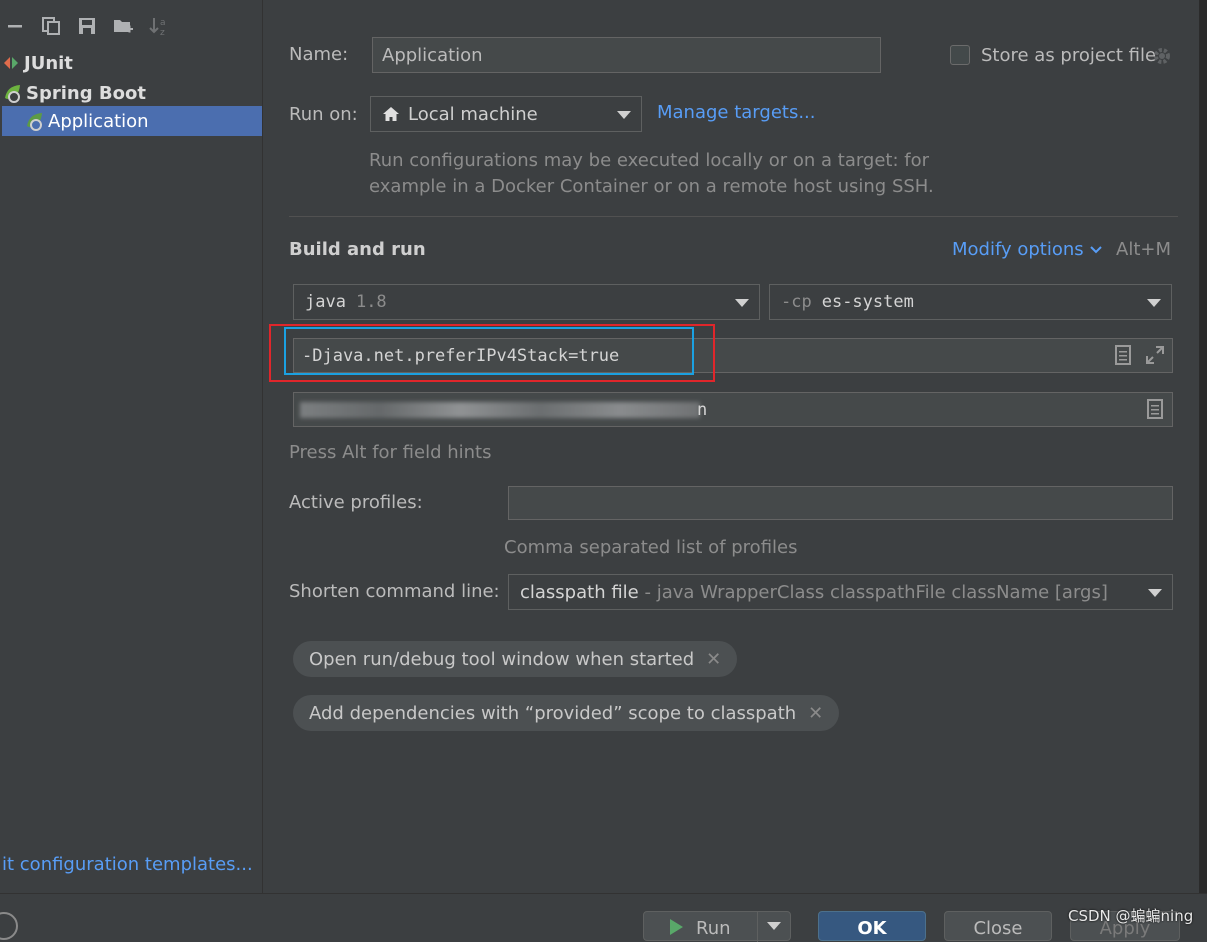  Describe the element at coordinates (998, 926) in the screenshot. I see `close-button: Close` at that location.